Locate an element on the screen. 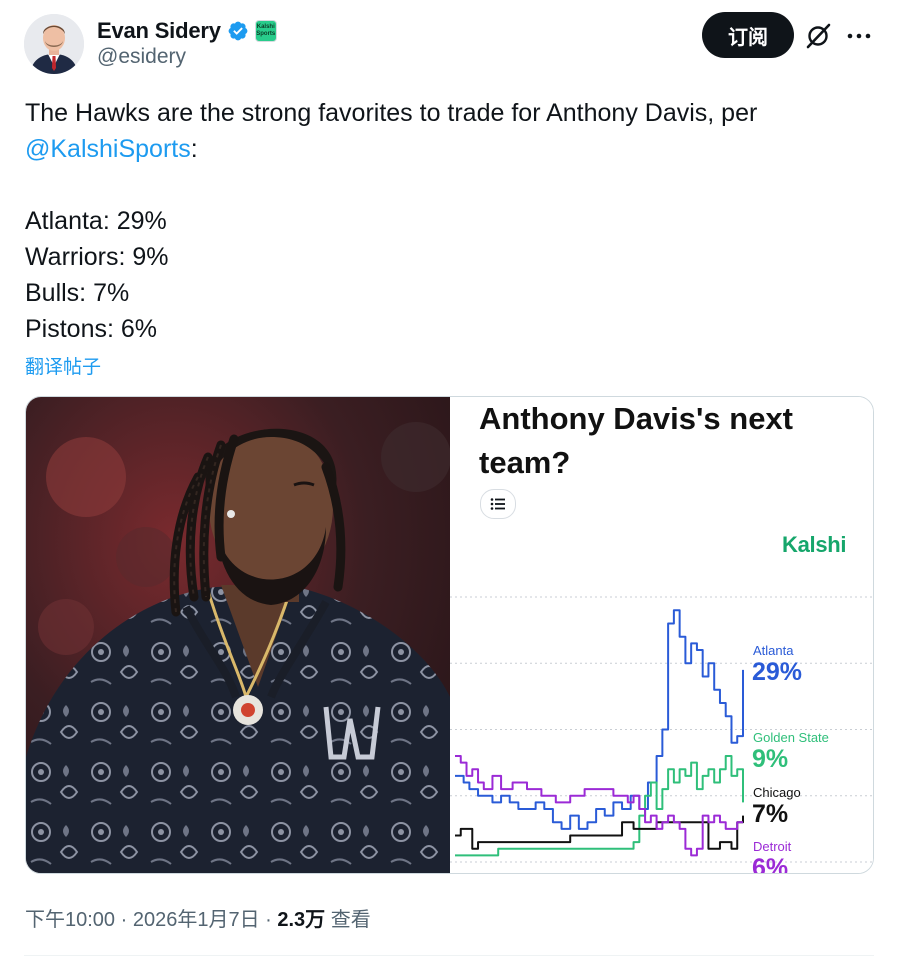 The width and height of the screenshot is (897, 960). series-name-golden-state: Golden State is located at coordinates (791, 737).